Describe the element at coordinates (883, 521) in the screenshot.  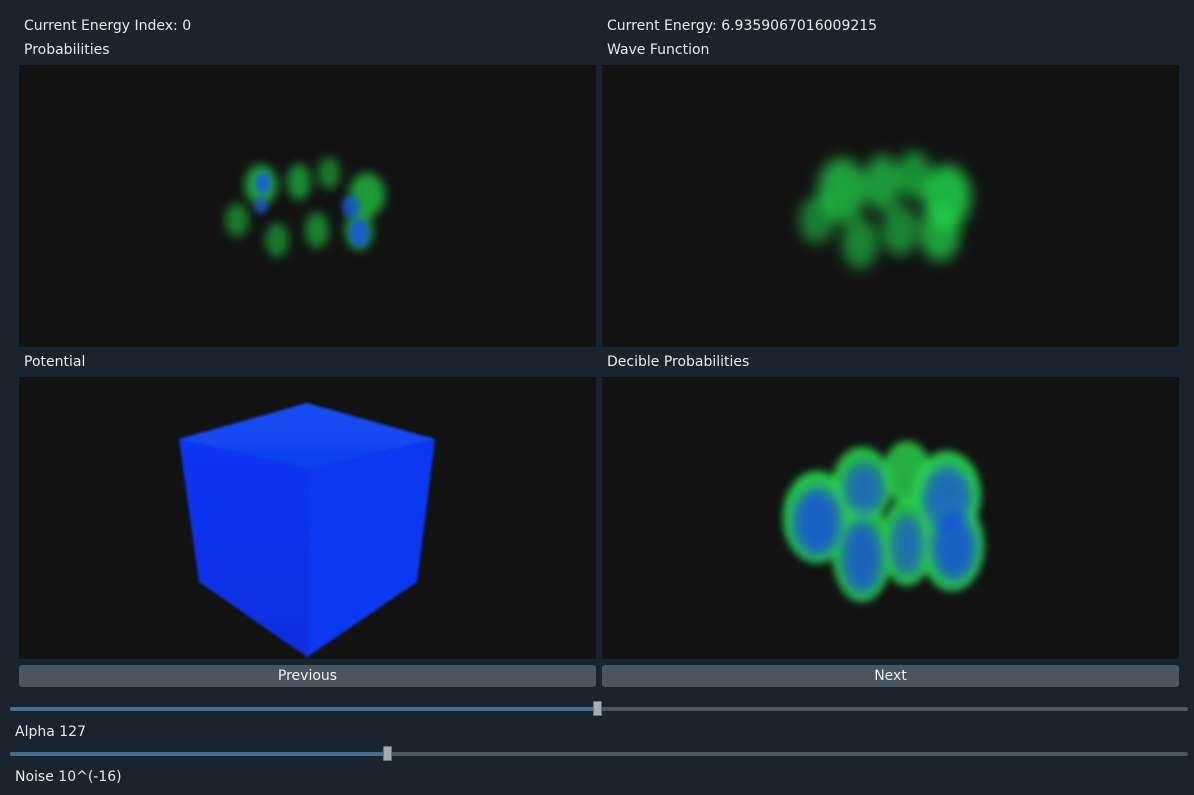
I see `decible-probabilities-volume-render` at that location.